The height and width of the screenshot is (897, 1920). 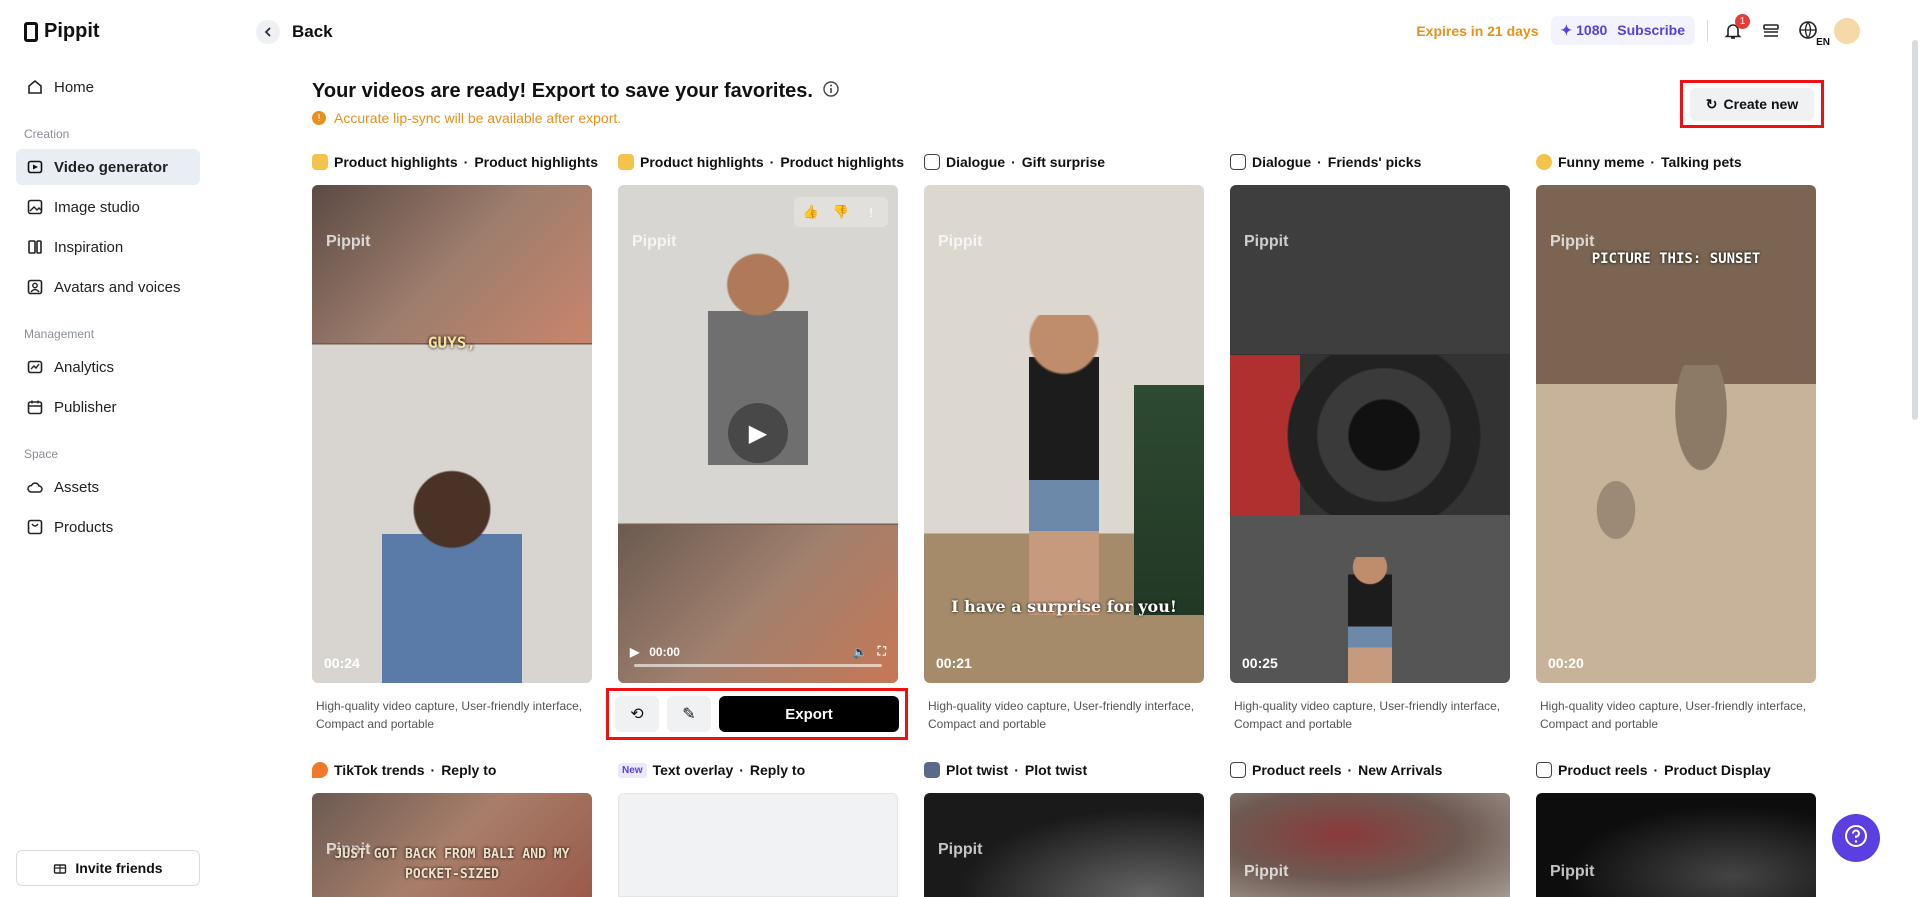 I want to click on product-icon, so click(x=35, y=527).